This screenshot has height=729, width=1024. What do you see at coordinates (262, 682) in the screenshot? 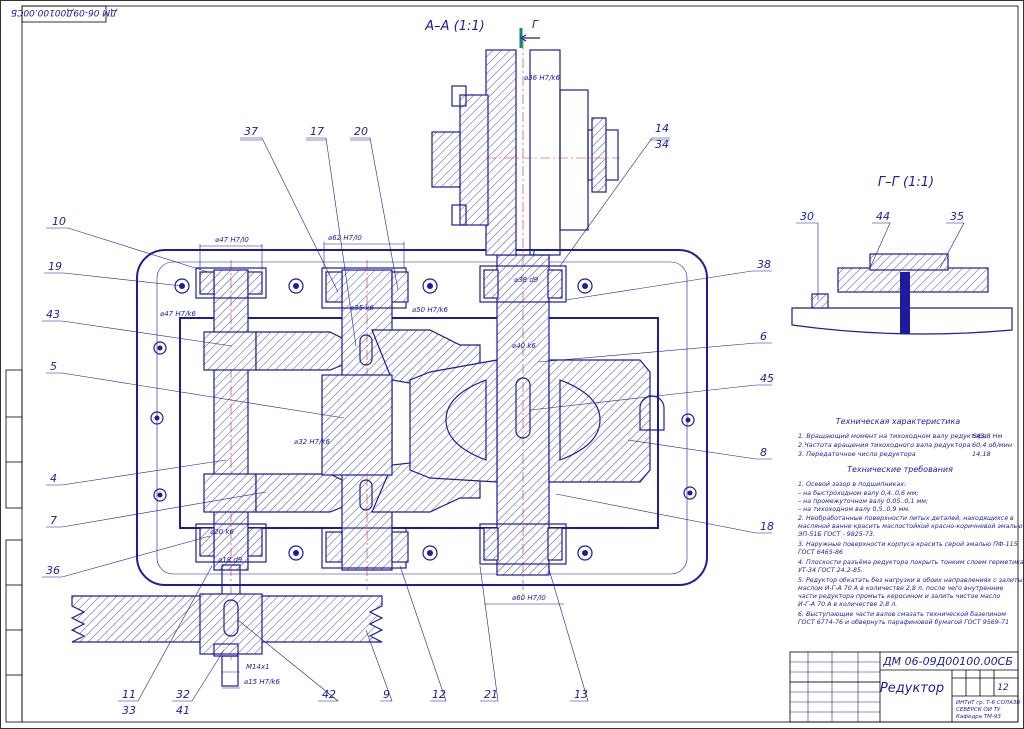
I see `dim-15: ⌀15 H7/k6` at bounding box center [262, 682].